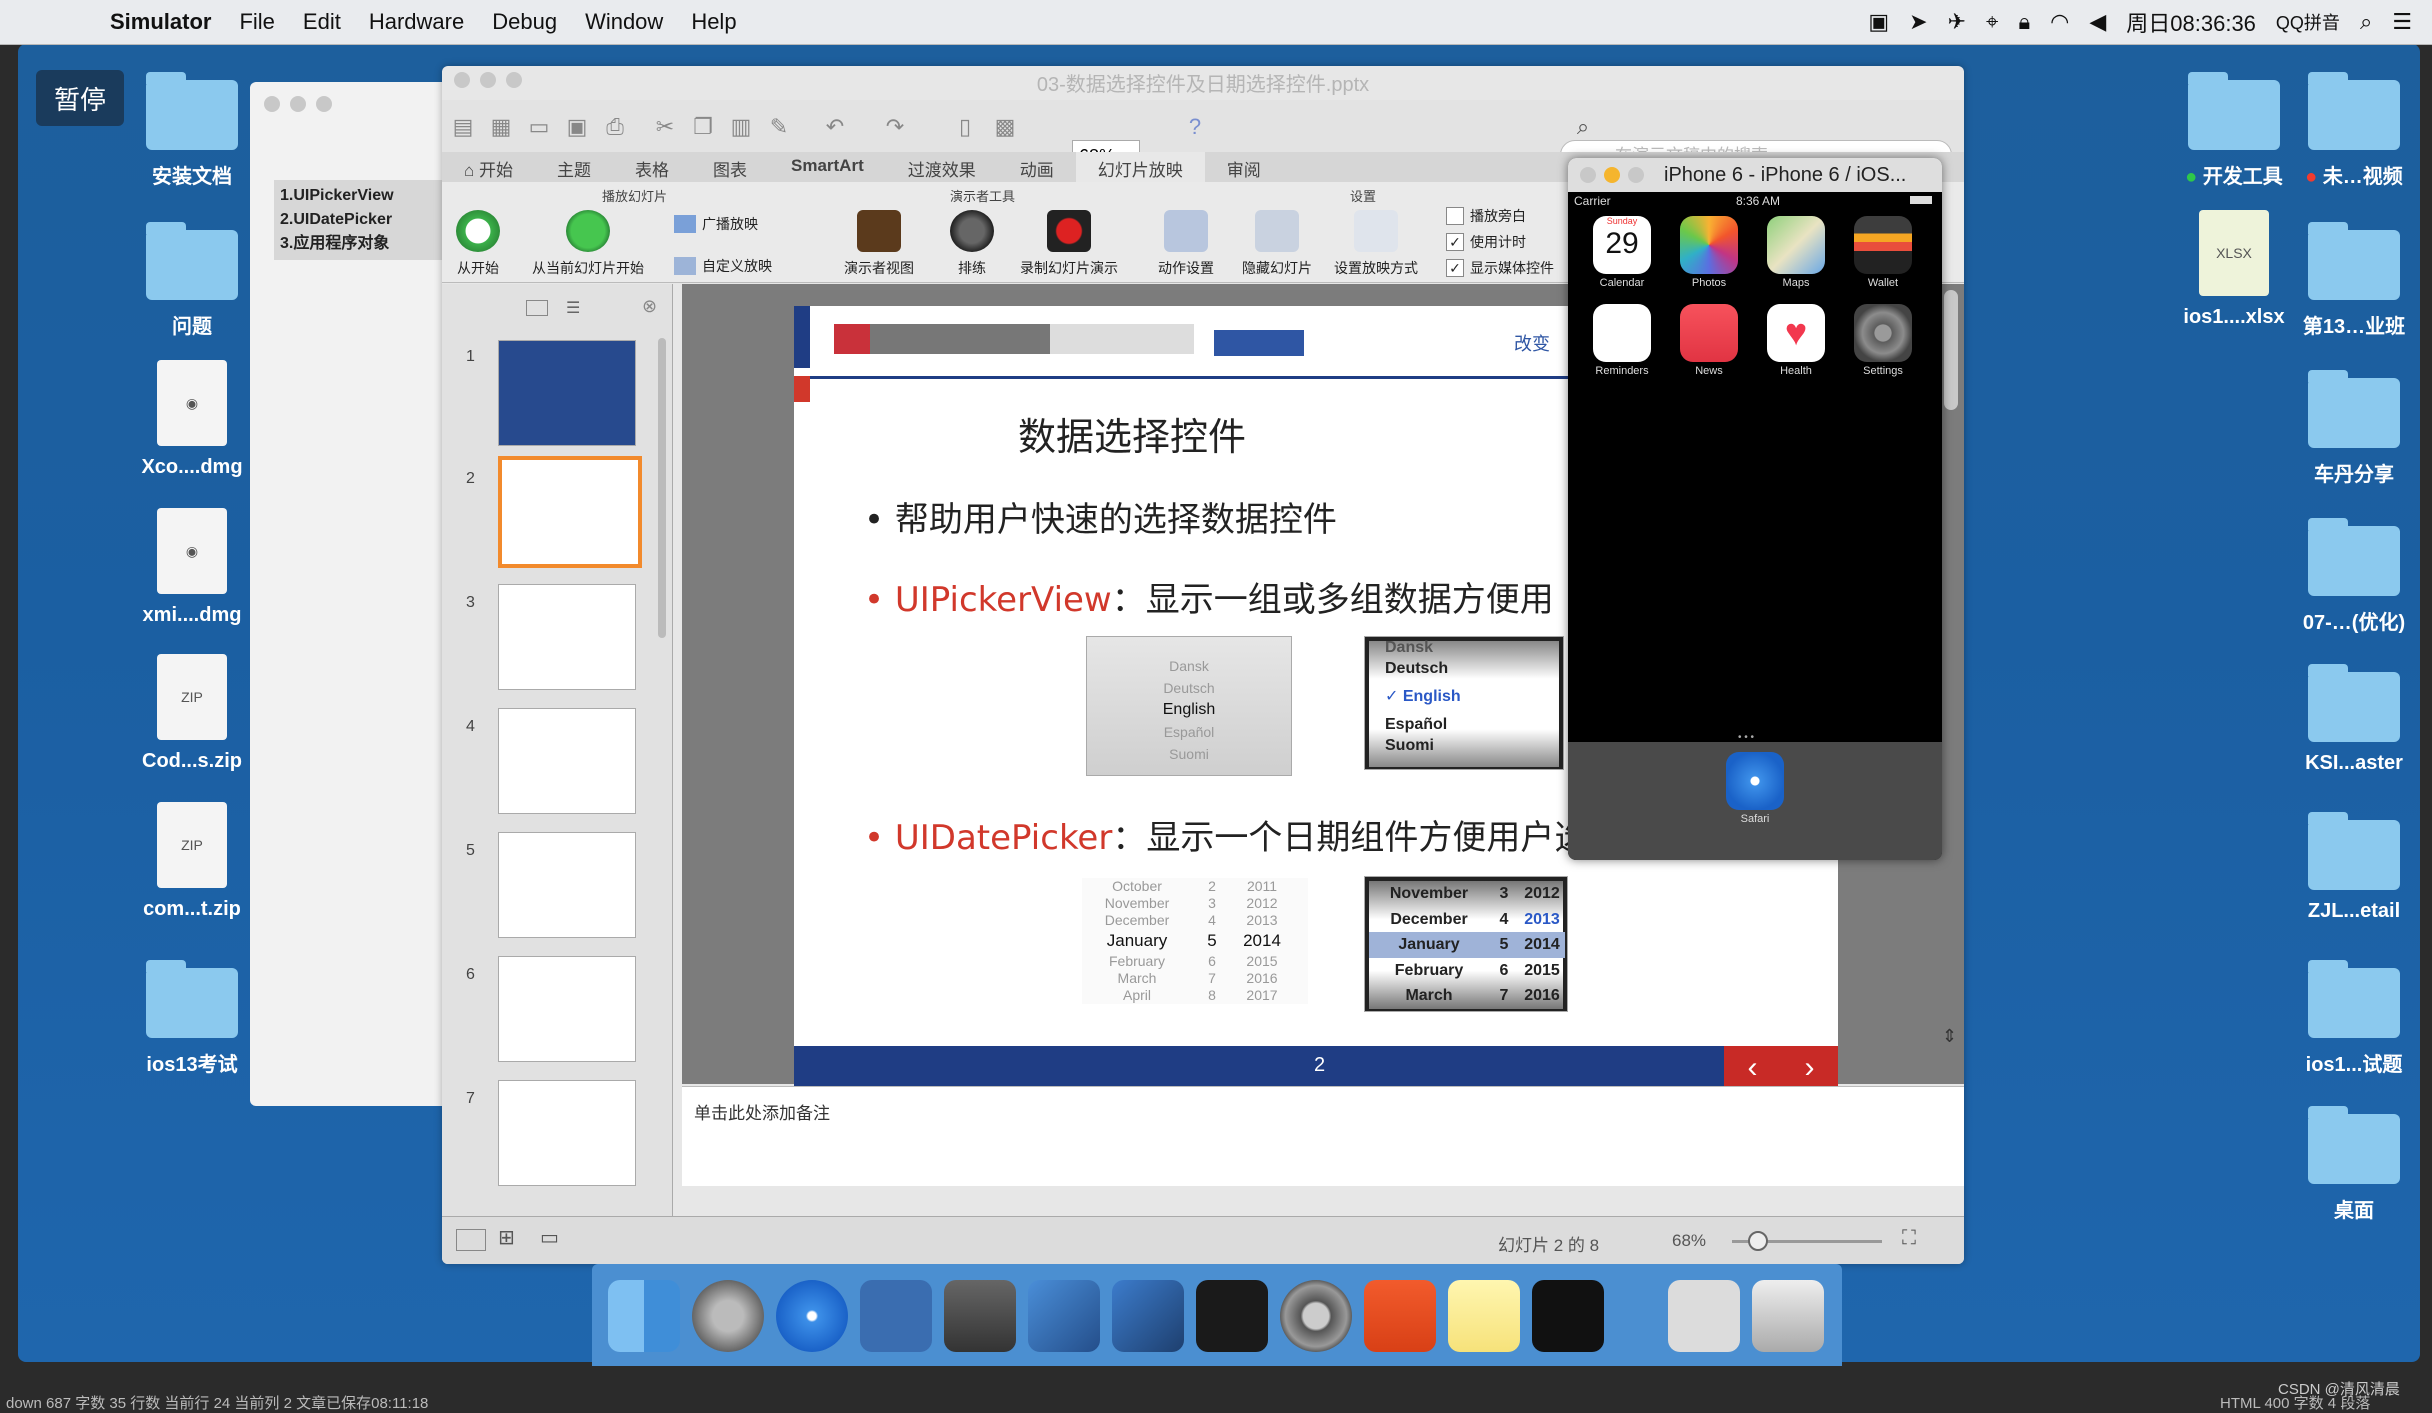 The image size is (2432, 1413). Describe the element at coordinates (2191, 22) in the screenshot. I see `clock: 周日08:36:36` at that location.